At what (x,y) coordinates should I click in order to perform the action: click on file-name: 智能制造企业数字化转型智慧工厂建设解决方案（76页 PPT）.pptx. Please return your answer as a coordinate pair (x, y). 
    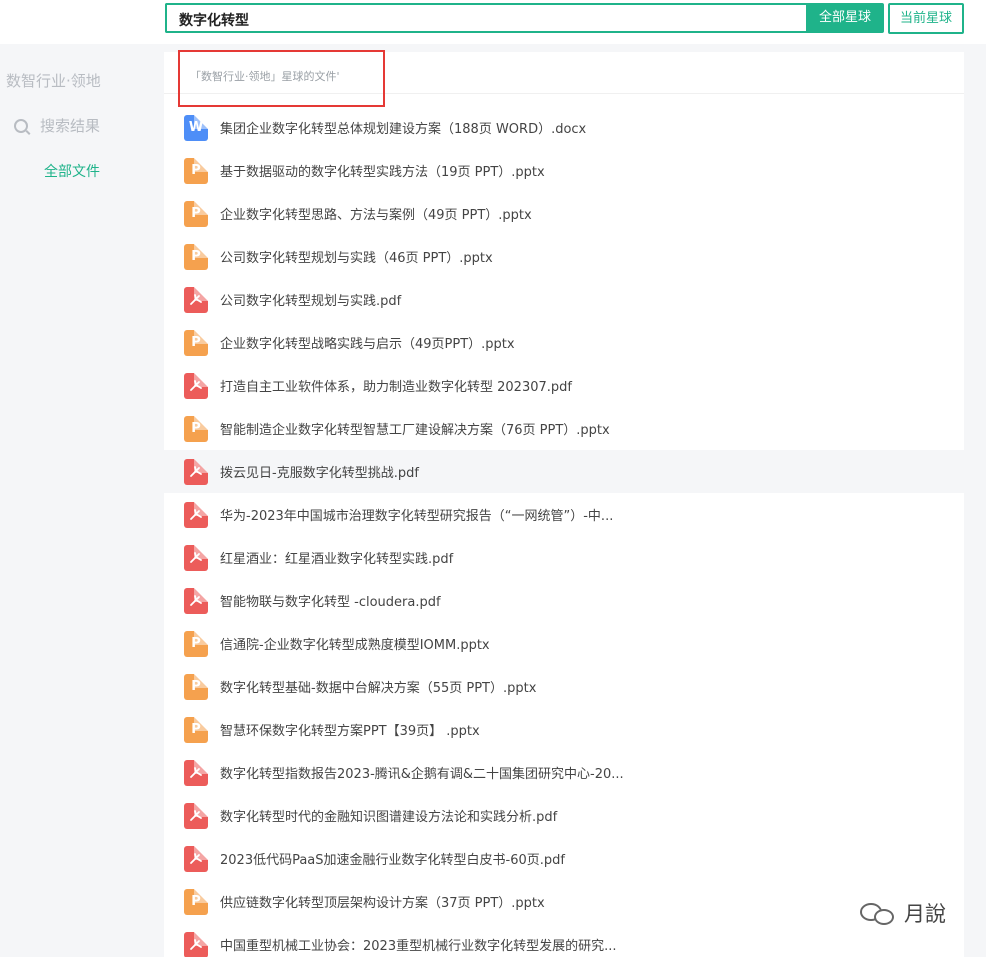
    Looking at the image, I should click on (415, 428).